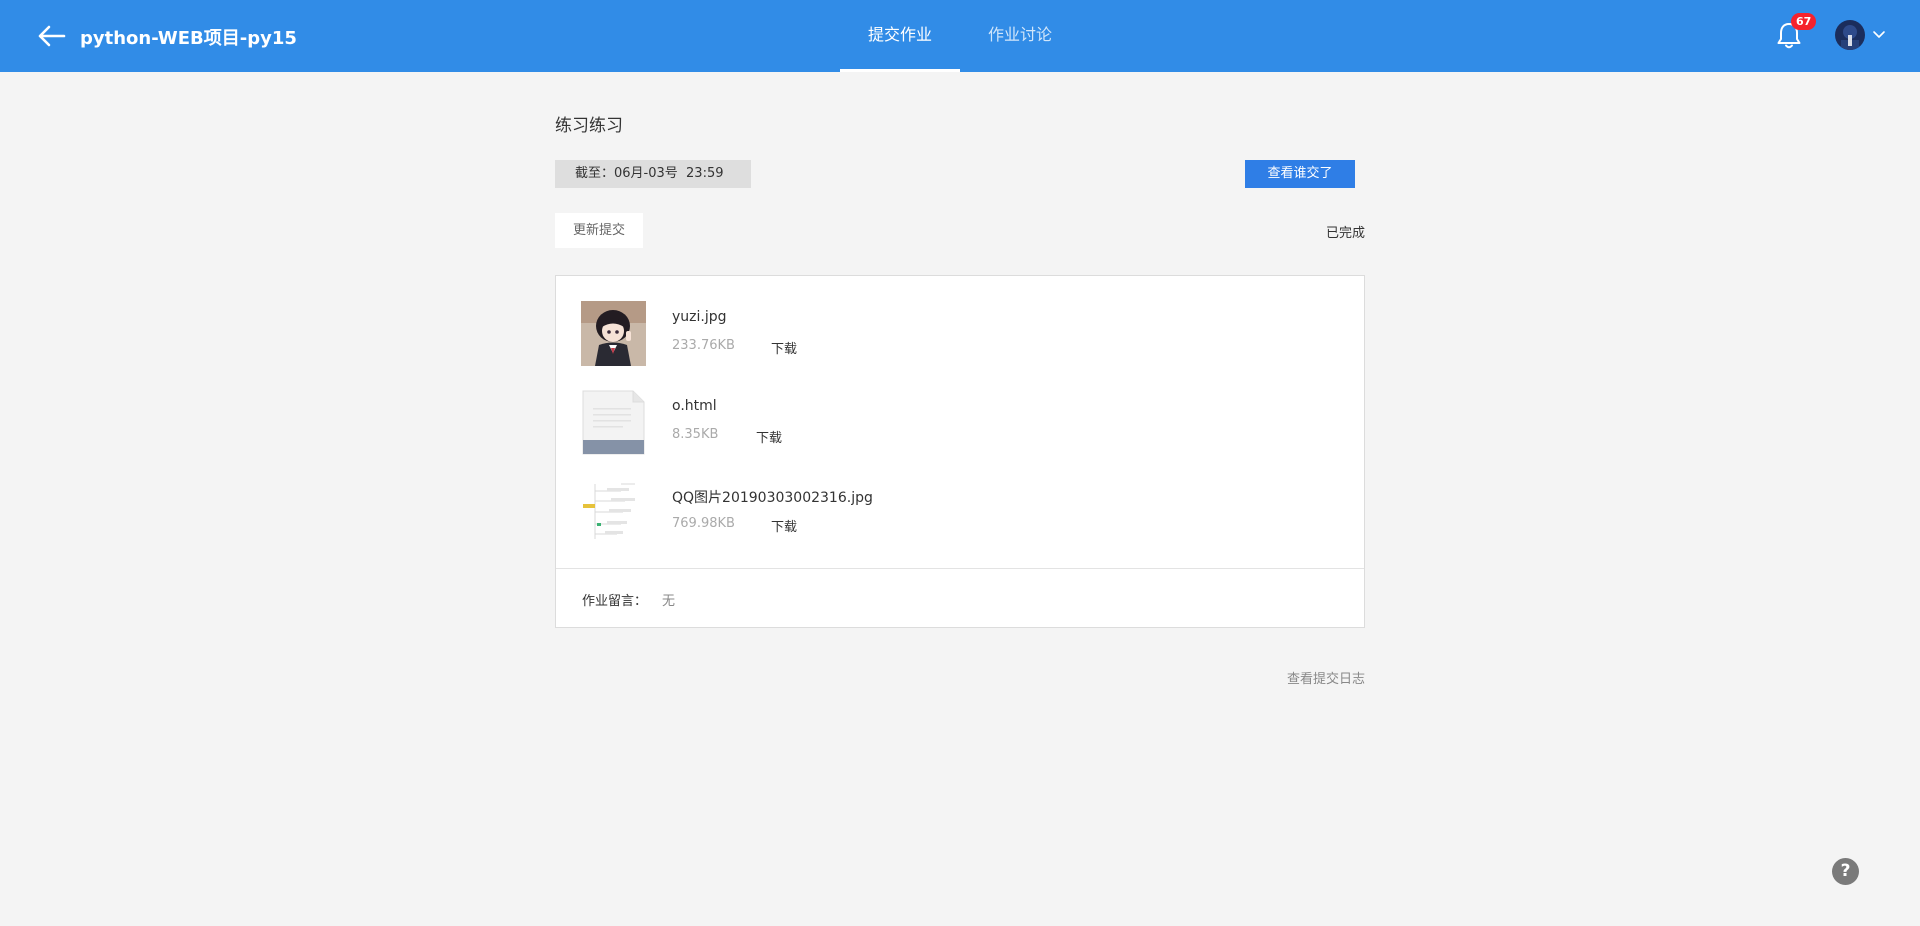 This screenshot has height=926, width=1920. I want to click on top-bar: python-WEB项目-py15 提交作业 作业讨论 67, so click(960, 36).